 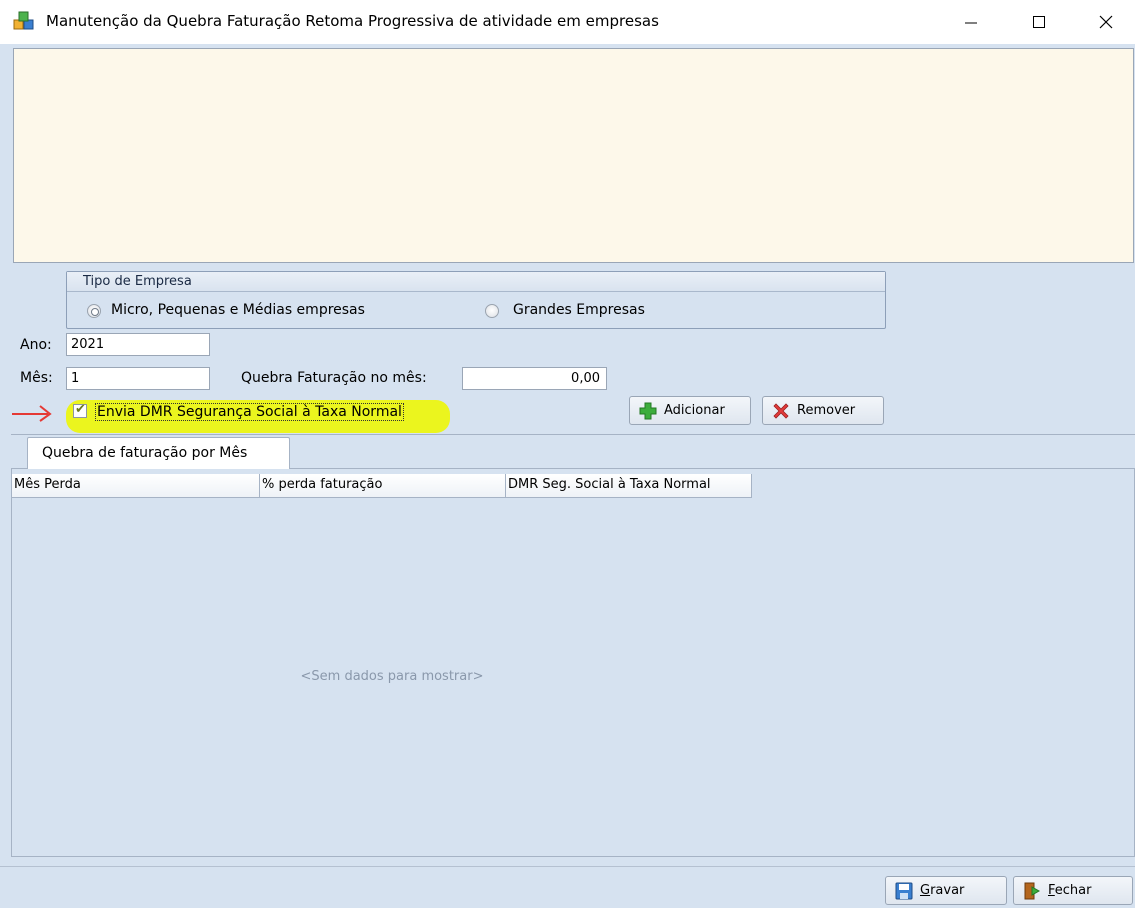 What do you see at coordinates (573, 434) in the screenshot?
I see `tab-area-border` at bounding box center [573, 434].